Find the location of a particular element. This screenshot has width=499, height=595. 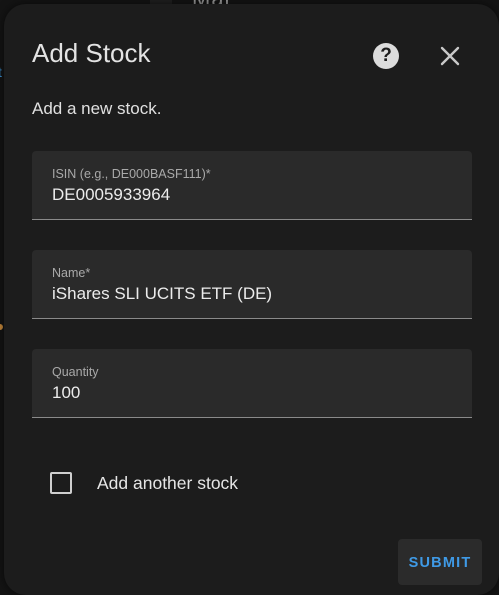

help-icon: ? is located at coordinates (386, 56).